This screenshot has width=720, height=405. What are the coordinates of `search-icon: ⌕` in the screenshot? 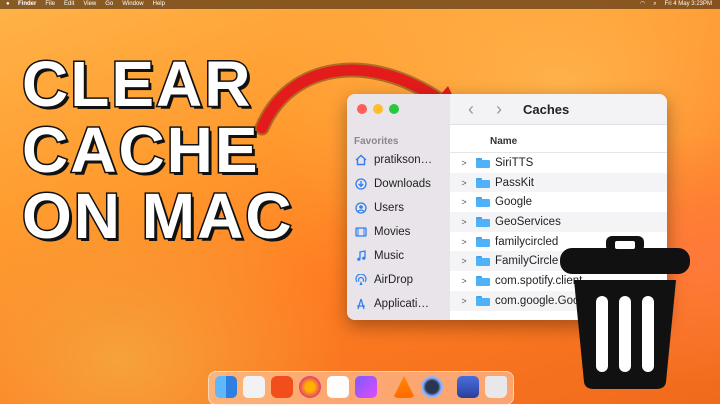 It's located at (654, 4).